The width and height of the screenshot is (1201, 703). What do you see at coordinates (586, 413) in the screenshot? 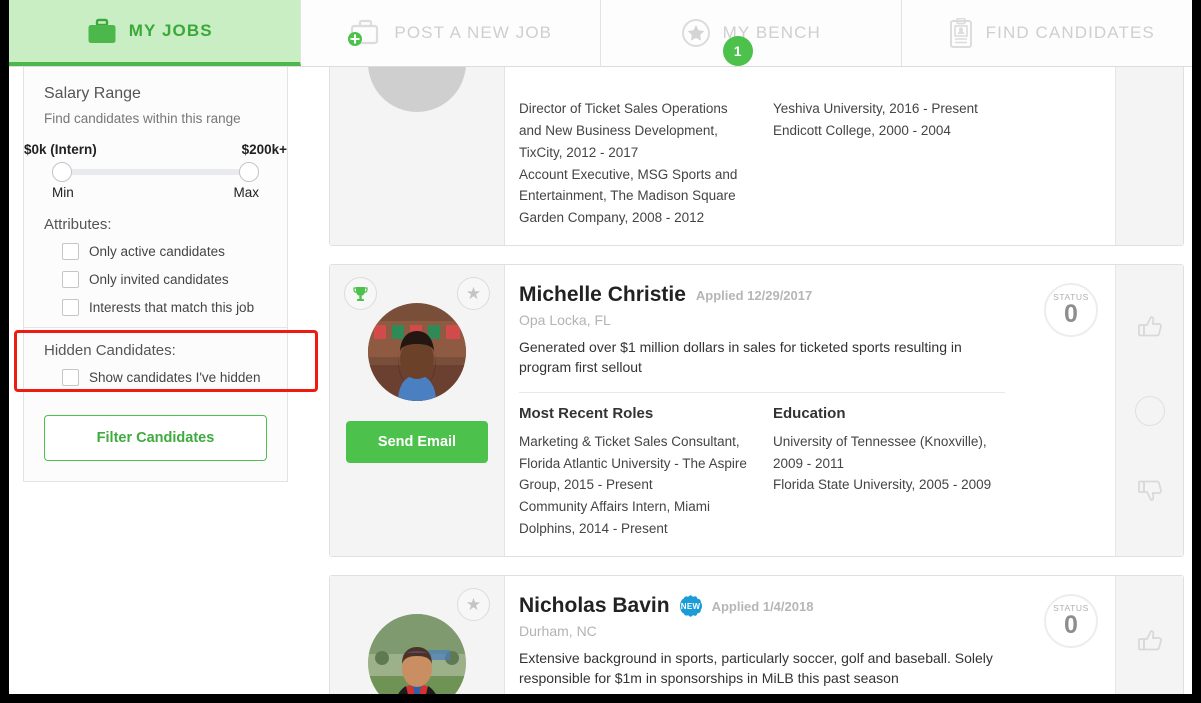
I see `roles-heading: Most Recent Roles` at bounding box center [586, 413].